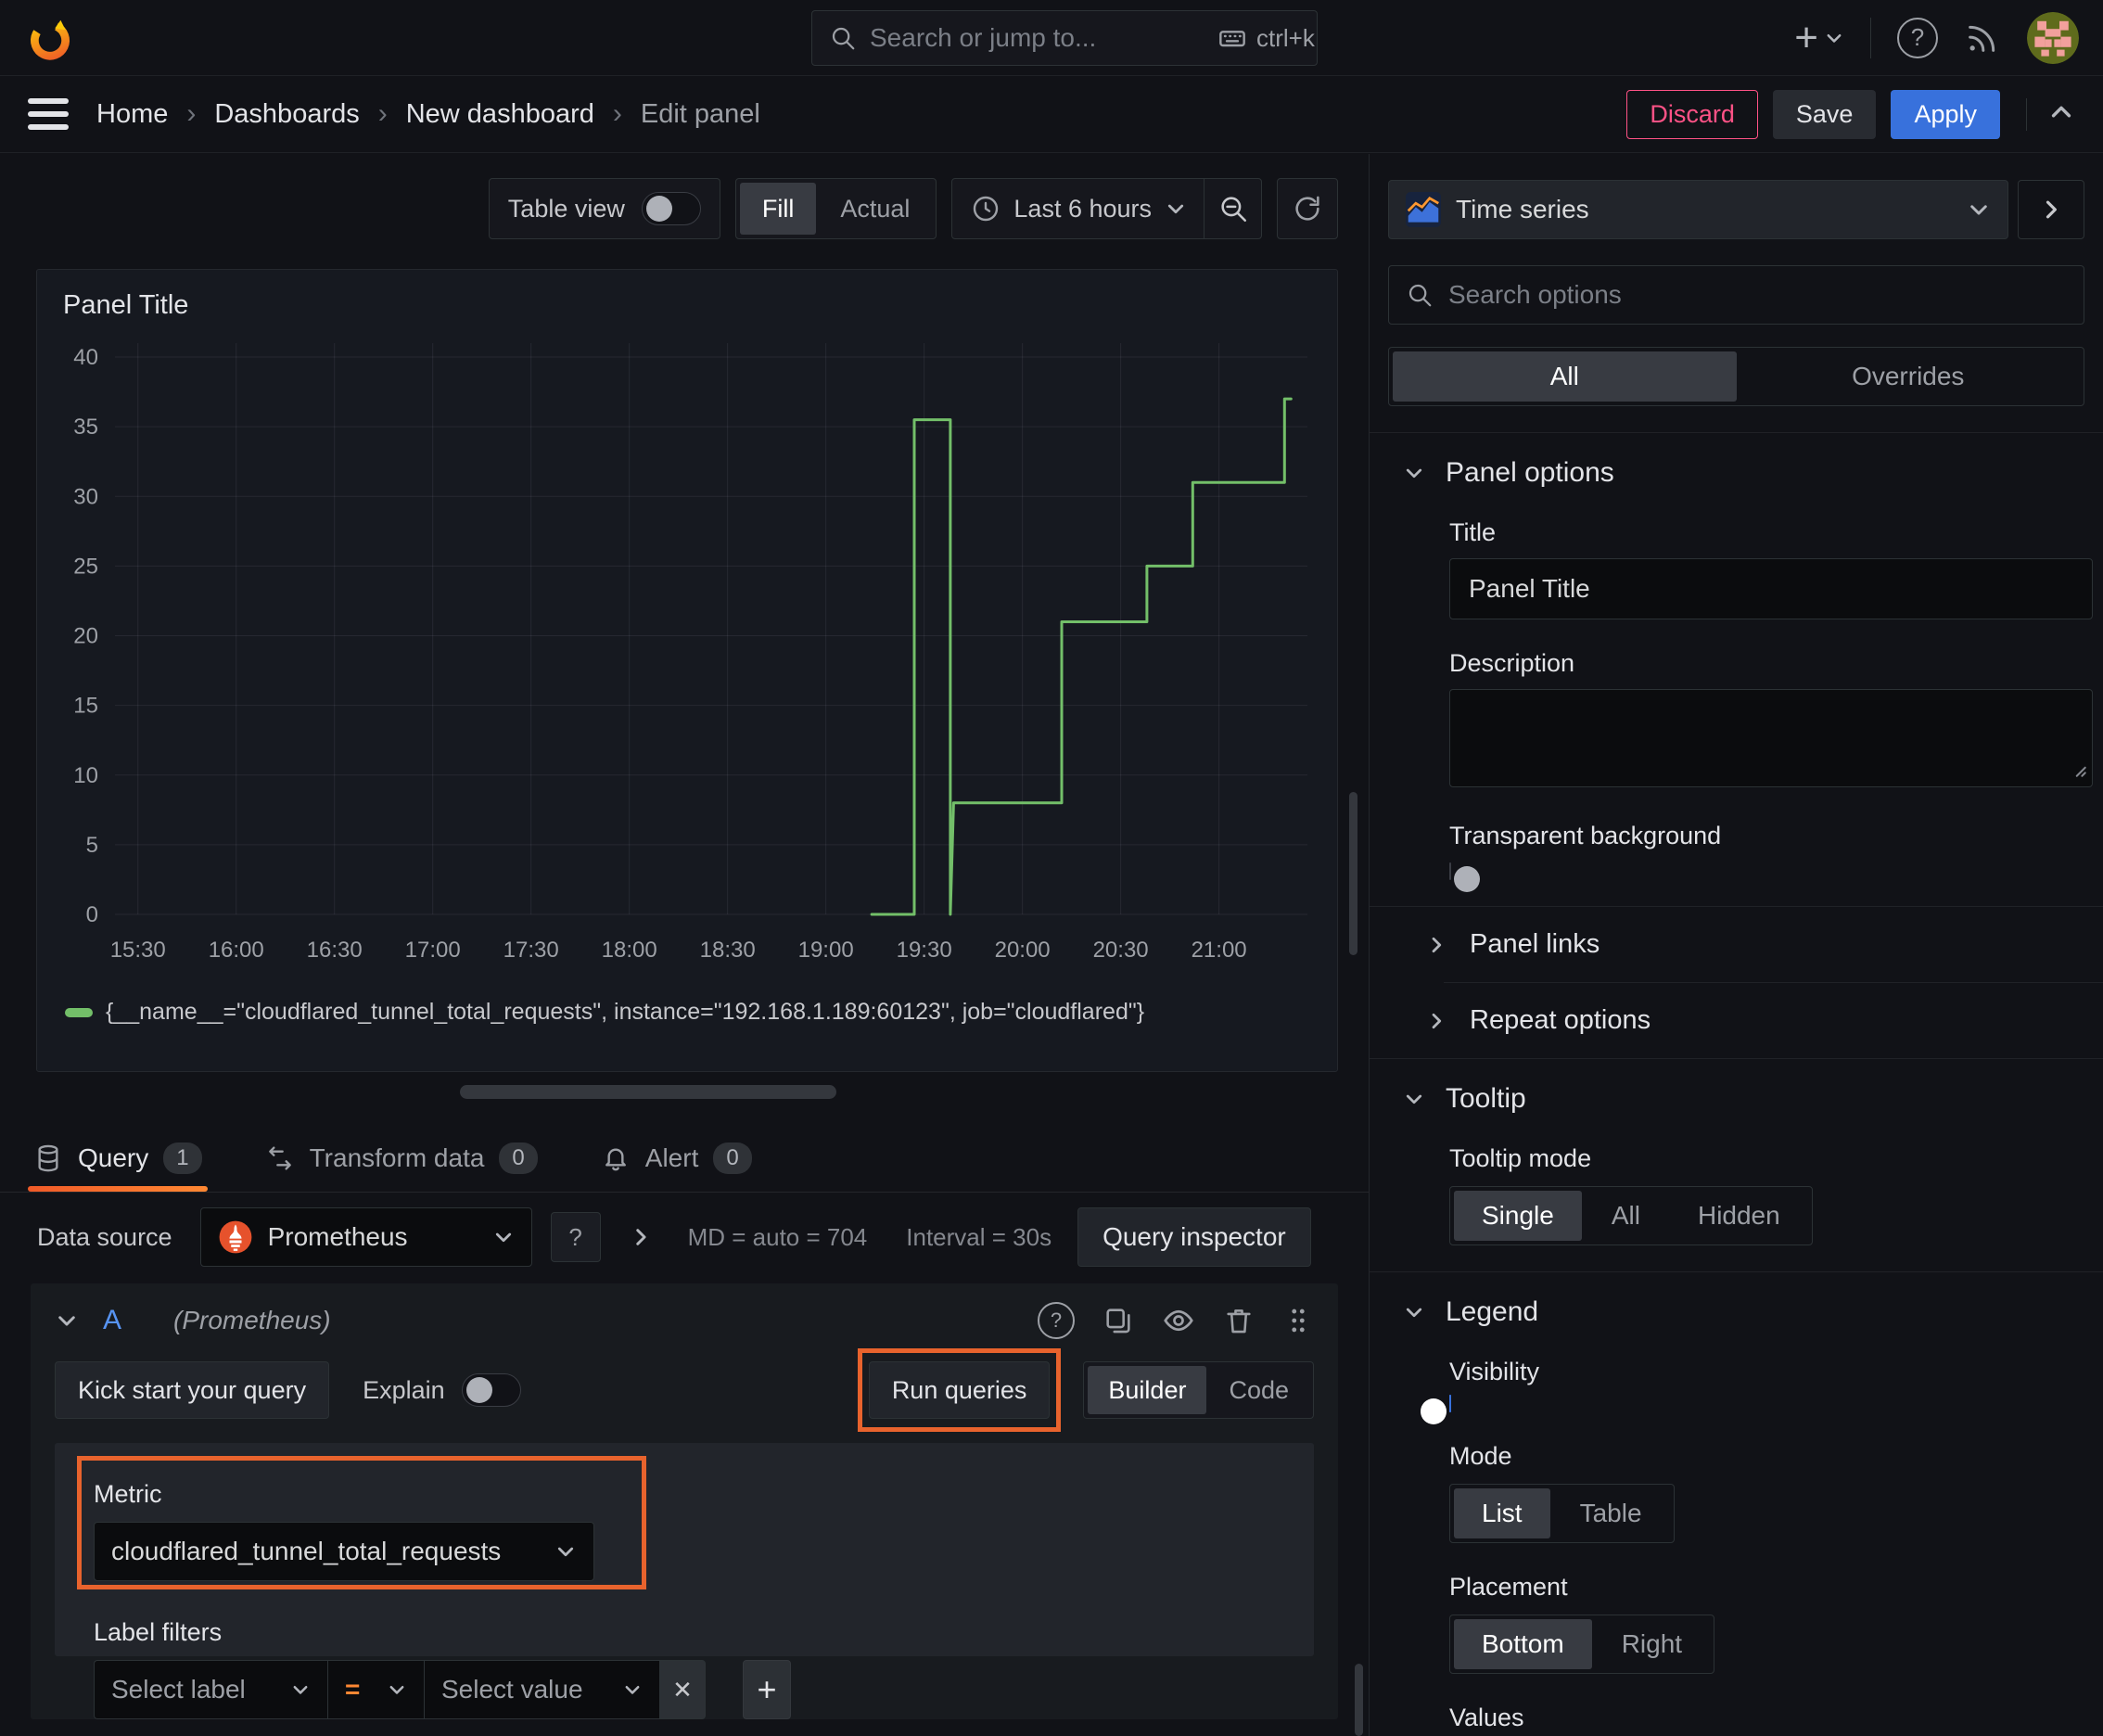  Describe the element at coordinates (375, 1689) in the screenshot. I see `operator-dropdown: =` at that location.